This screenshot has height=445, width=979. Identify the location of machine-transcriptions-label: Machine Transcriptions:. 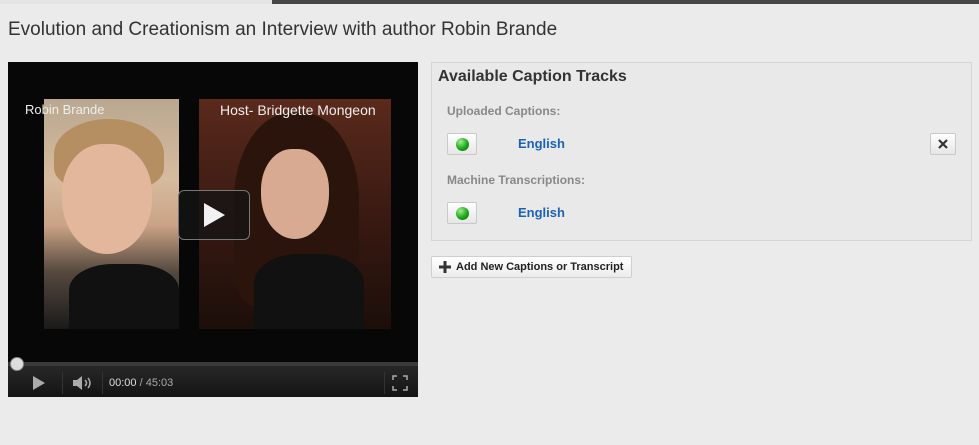
(516, 180).